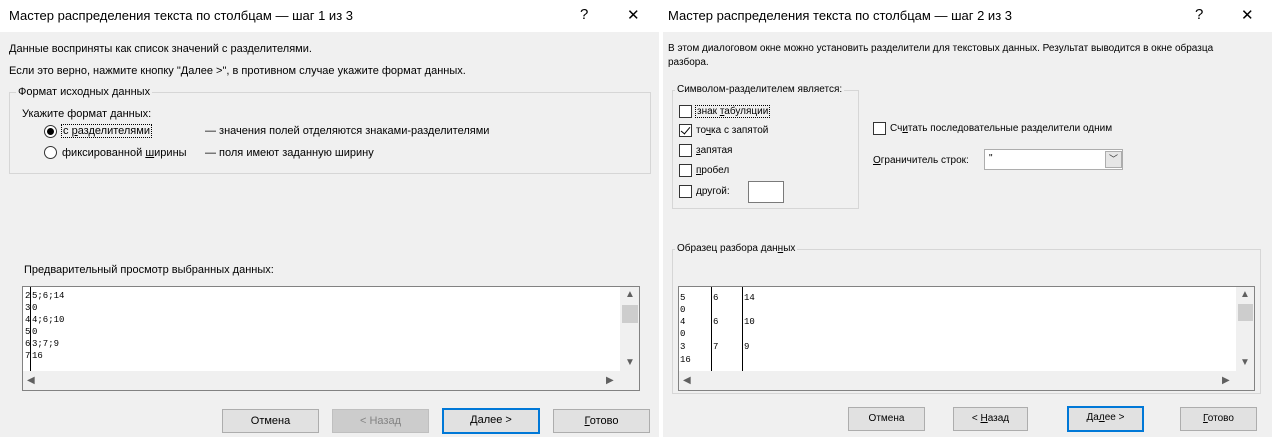 The height and width of the screenshot is (437, 1272). What do you see at coordinates (714, 150) in the screenshot?
I see `comma-checkbox-label: запятая` at bounding box center [714, 150].